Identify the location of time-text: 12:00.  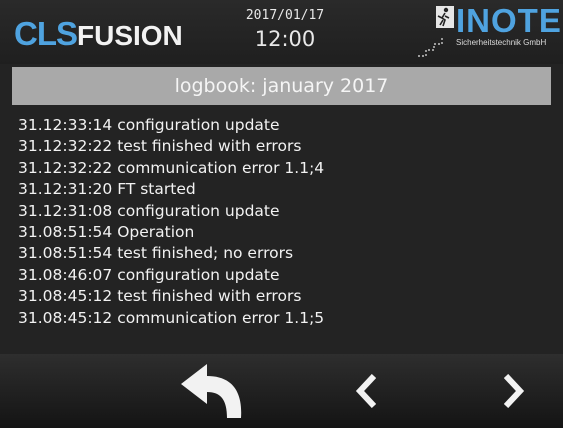
(285, 39).